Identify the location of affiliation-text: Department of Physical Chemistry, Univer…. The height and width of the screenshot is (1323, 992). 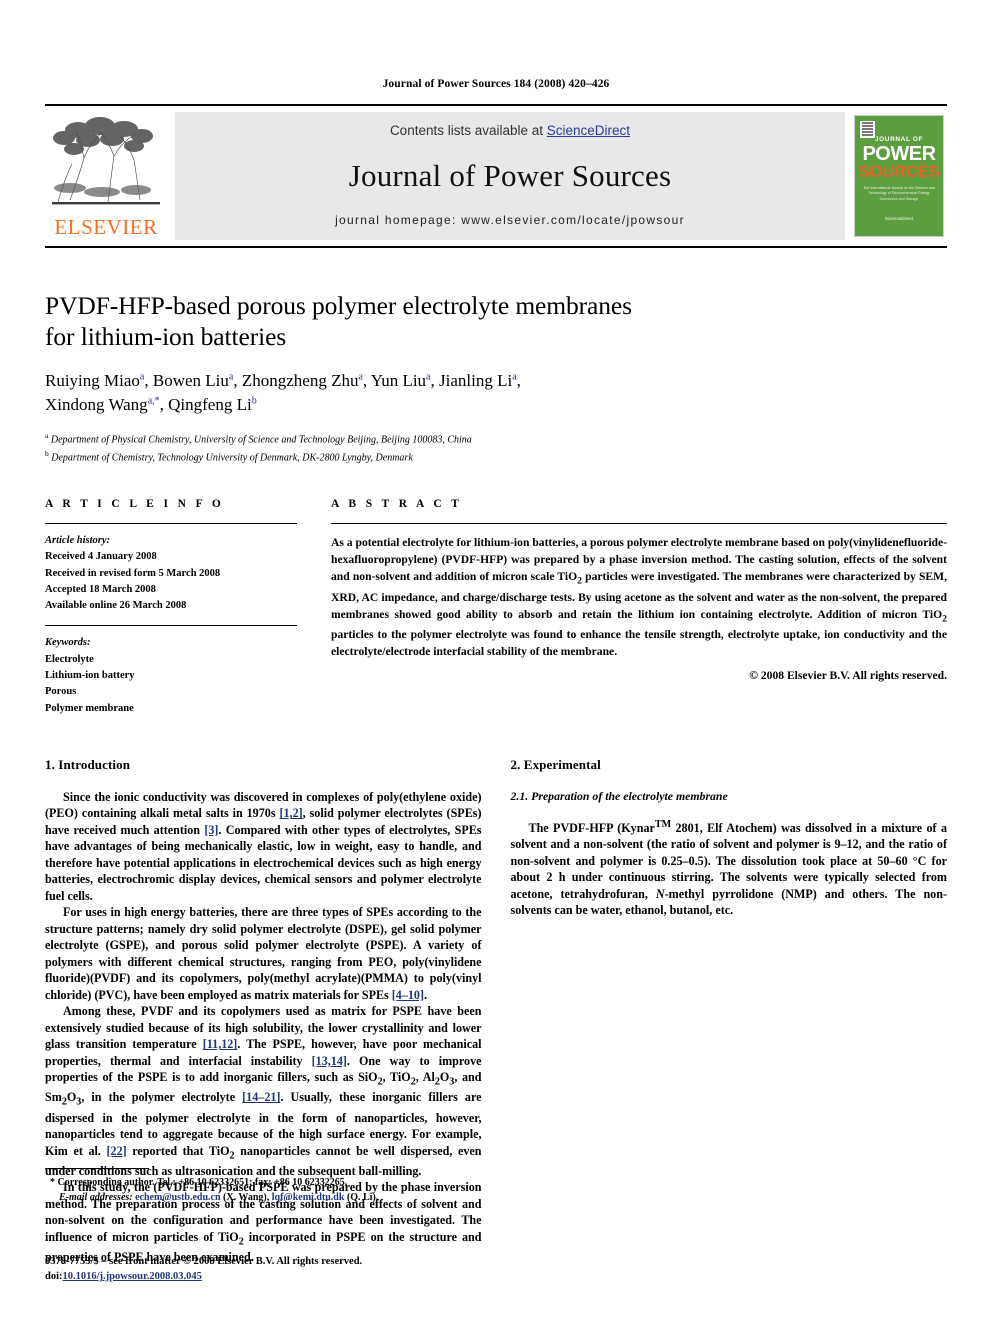
(261, 440).